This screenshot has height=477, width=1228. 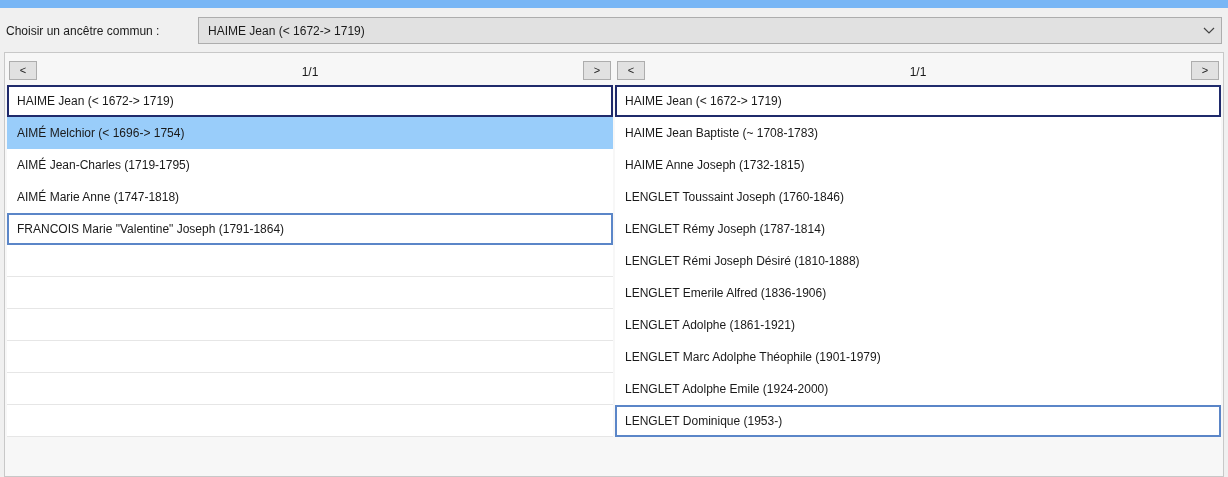 I want to click on person-row: LENGLET Emerile Alfred (1836-1906), so click(x=918, y=293).